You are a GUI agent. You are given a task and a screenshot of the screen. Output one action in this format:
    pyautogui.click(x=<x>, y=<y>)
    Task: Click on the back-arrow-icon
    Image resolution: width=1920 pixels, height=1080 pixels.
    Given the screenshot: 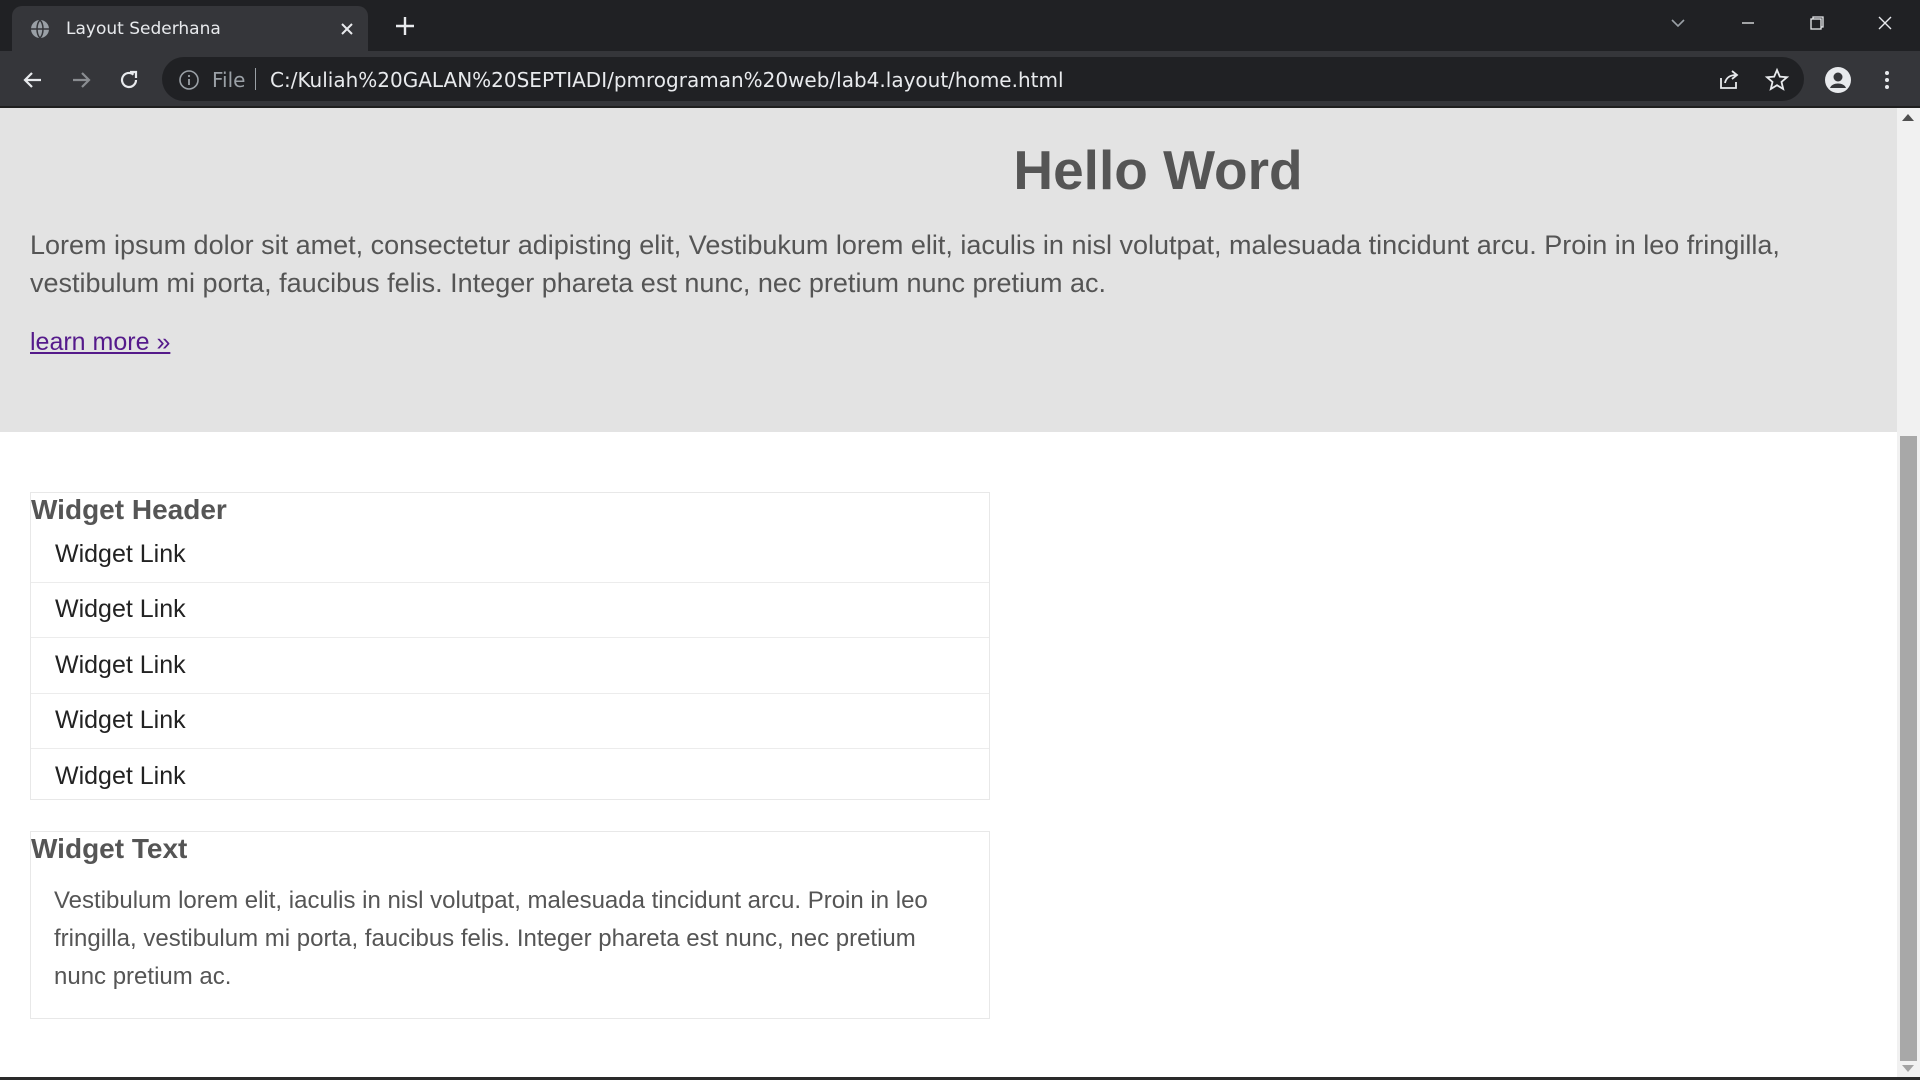 What is the action you would take?
    pyautogui.click(x=32, y=80)
    